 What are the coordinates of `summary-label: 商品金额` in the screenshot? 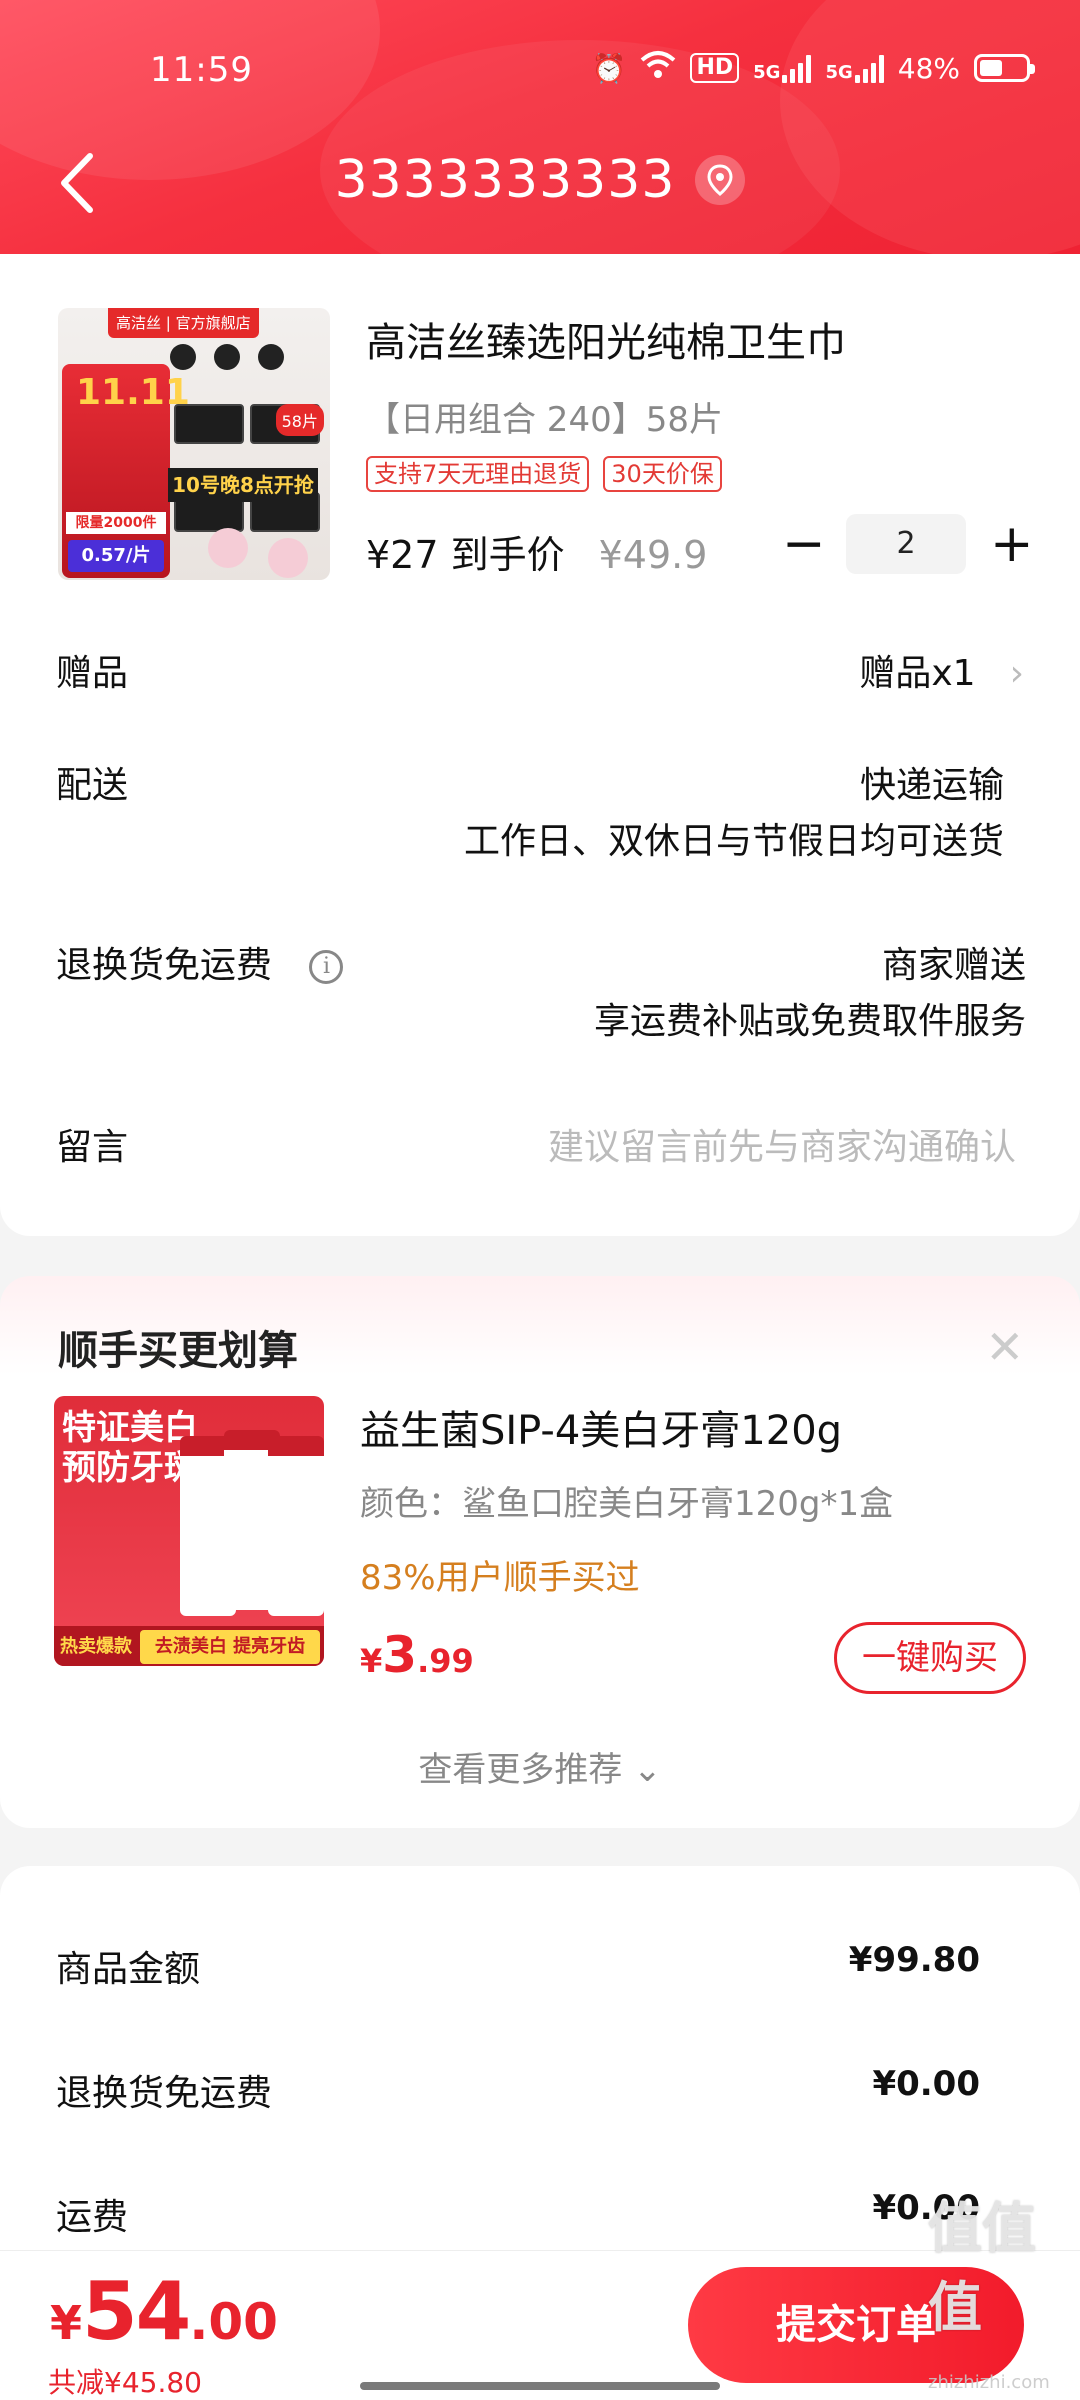 It's located at (128, 1969).